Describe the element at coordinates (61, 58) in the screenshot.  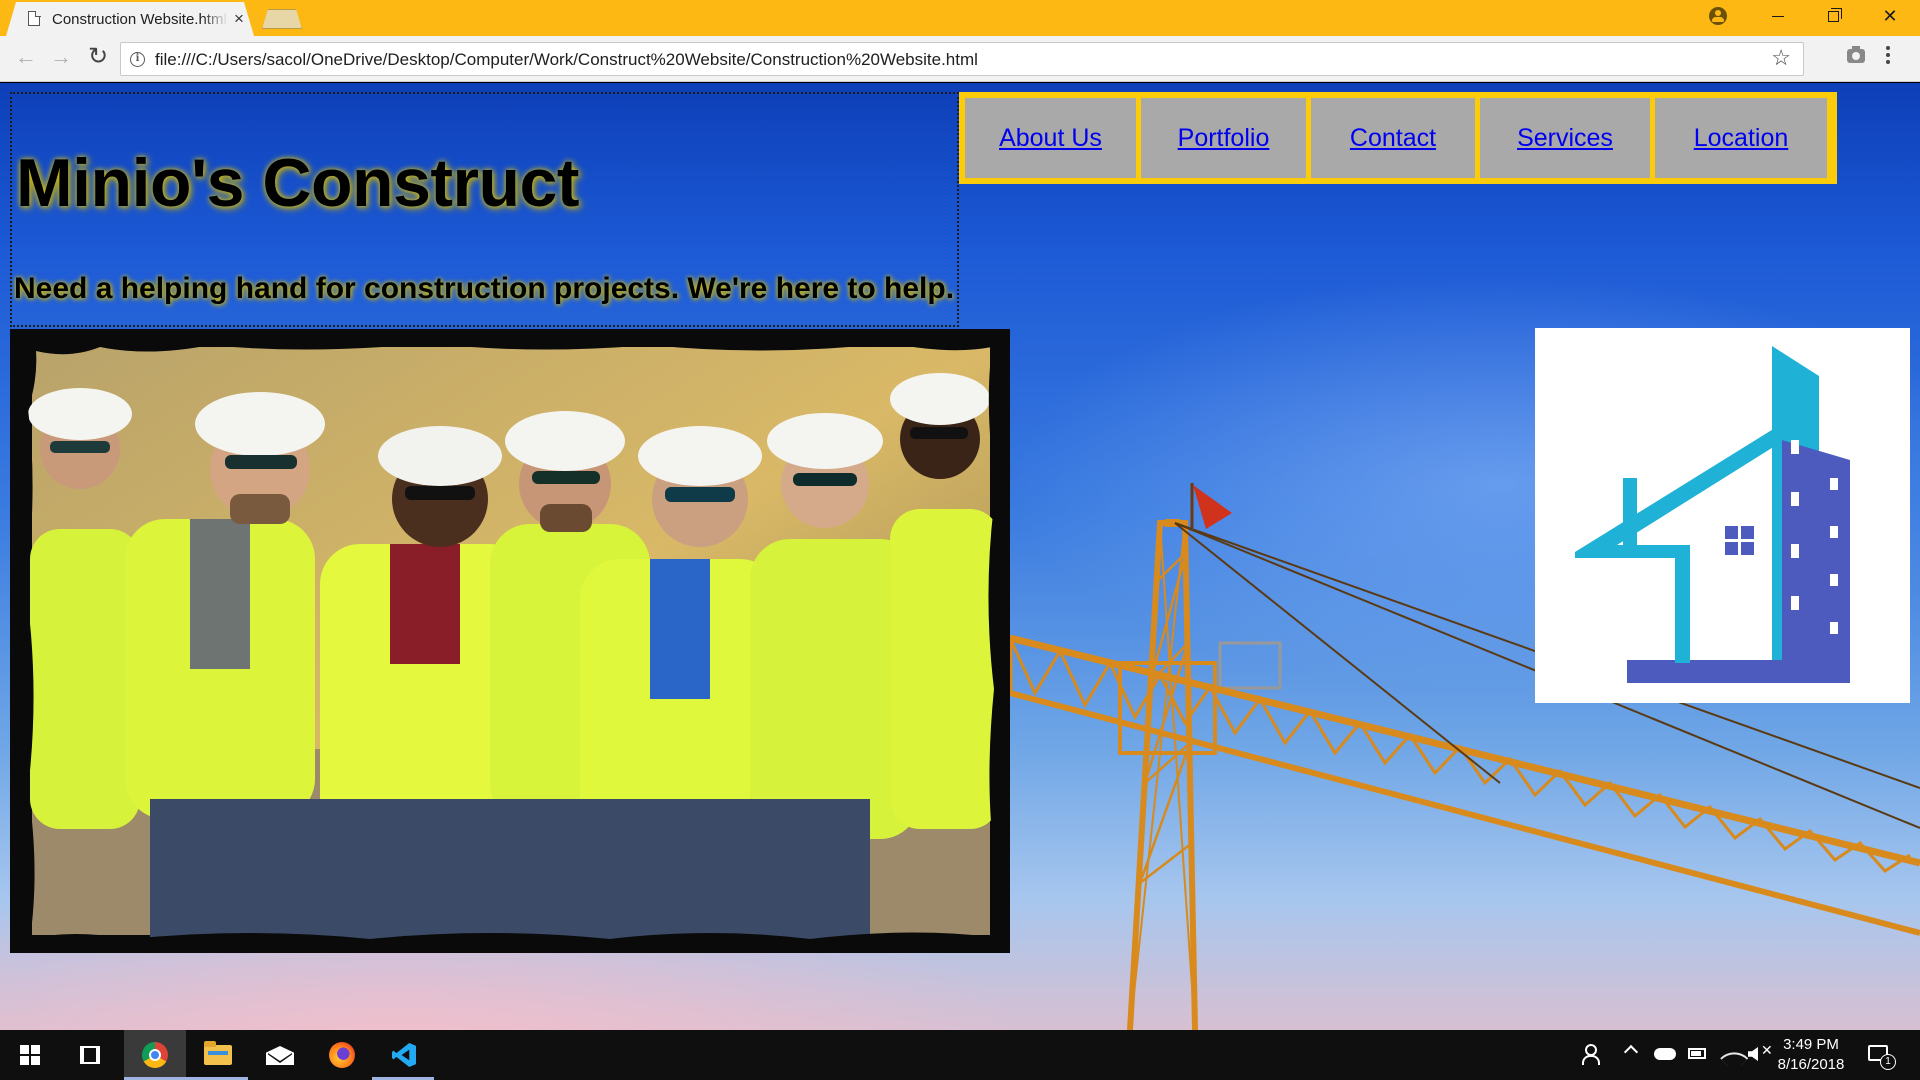
I see `forward-arrow-icon: →` at that location.